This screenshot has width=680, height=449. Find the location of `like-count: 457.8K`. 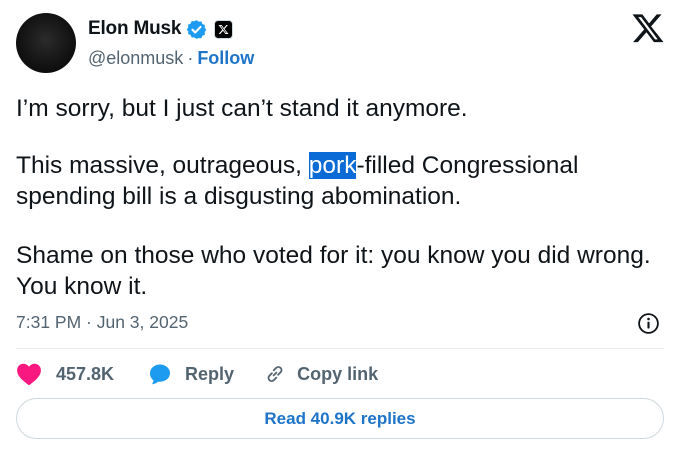

like-count: 457.8K is located at coordinates (85, 373).